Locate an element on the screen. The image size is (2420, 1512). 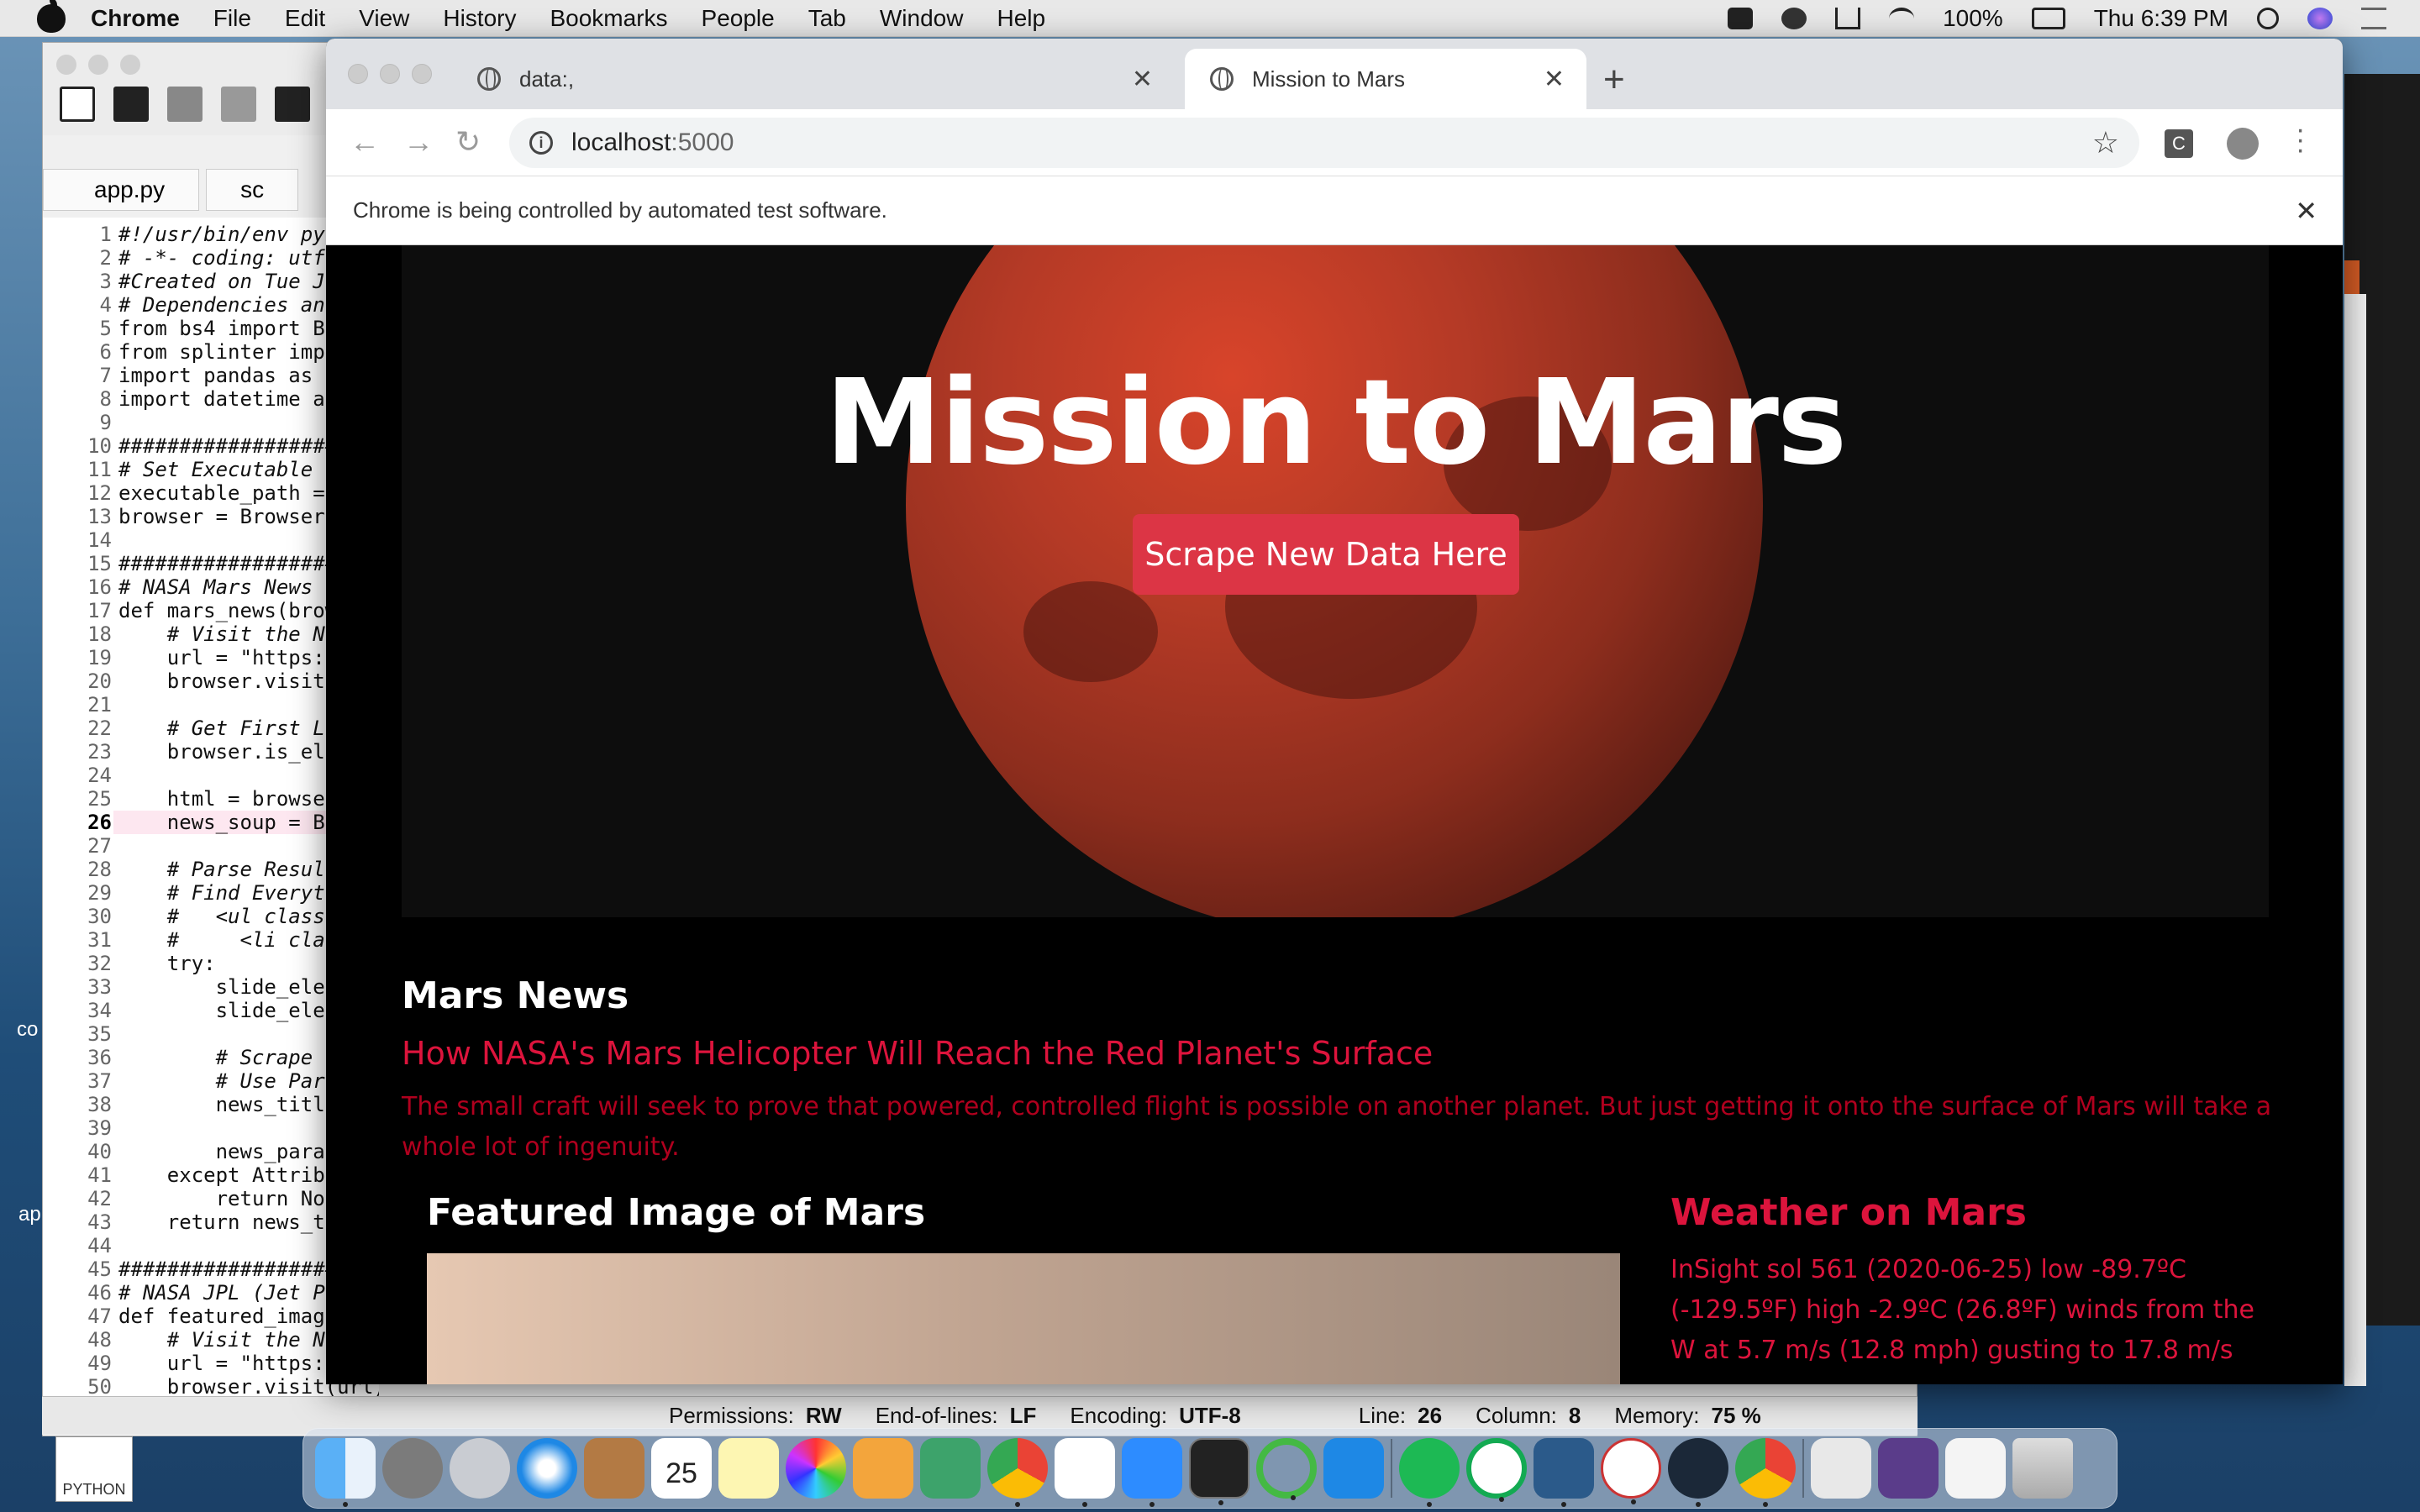
menu-tab: Tab is located at coordinates (827, 18).